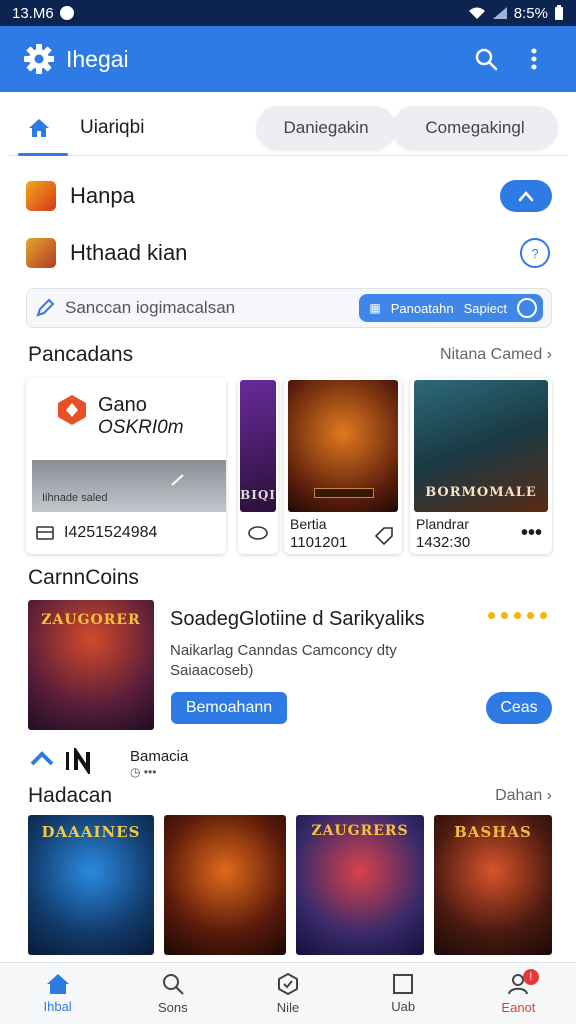  What do you see at coordinates (530, 13) in the screenshot?
I see `battery-percent: 8:5%` at bounding box center [530, 13].